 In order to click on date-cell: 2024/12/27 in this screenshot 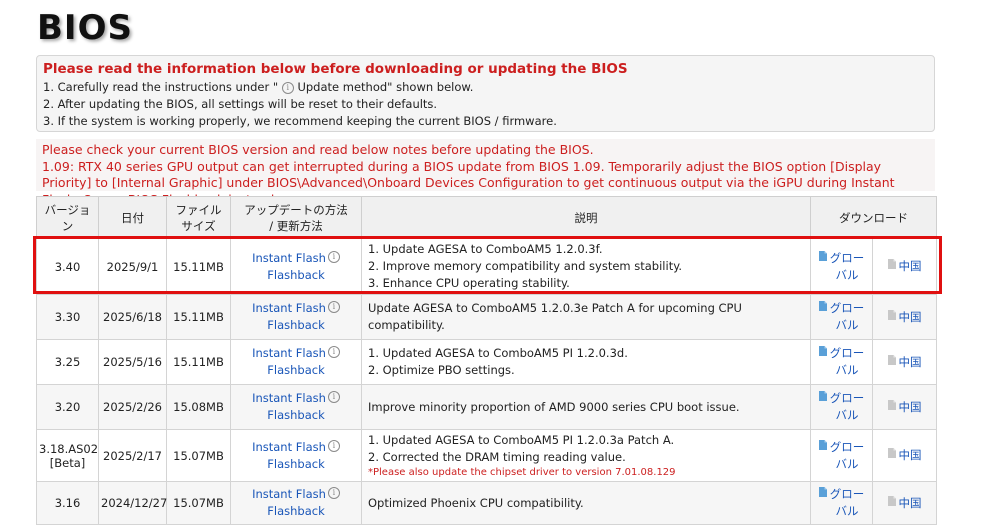, I will do `click(132, 503)`.